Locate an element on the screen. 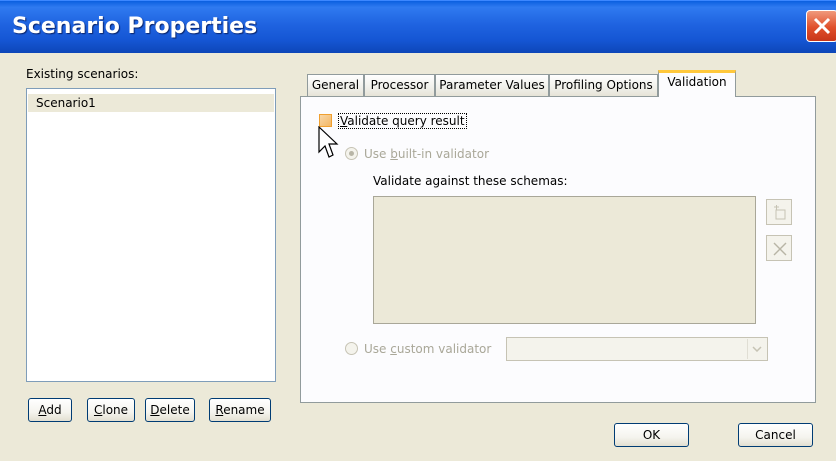  add-schema-button is located at coordinates (779, 212).